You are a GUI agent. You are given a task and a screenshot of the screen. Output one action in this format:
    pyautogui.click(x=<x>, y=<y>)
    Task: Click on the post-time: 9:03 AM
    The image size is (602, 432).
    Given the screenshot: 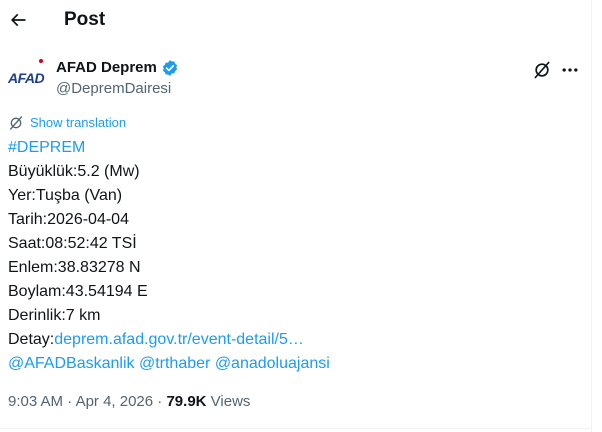 What is the action you would take?
    pyautogui.click(x=35, y=401)
    